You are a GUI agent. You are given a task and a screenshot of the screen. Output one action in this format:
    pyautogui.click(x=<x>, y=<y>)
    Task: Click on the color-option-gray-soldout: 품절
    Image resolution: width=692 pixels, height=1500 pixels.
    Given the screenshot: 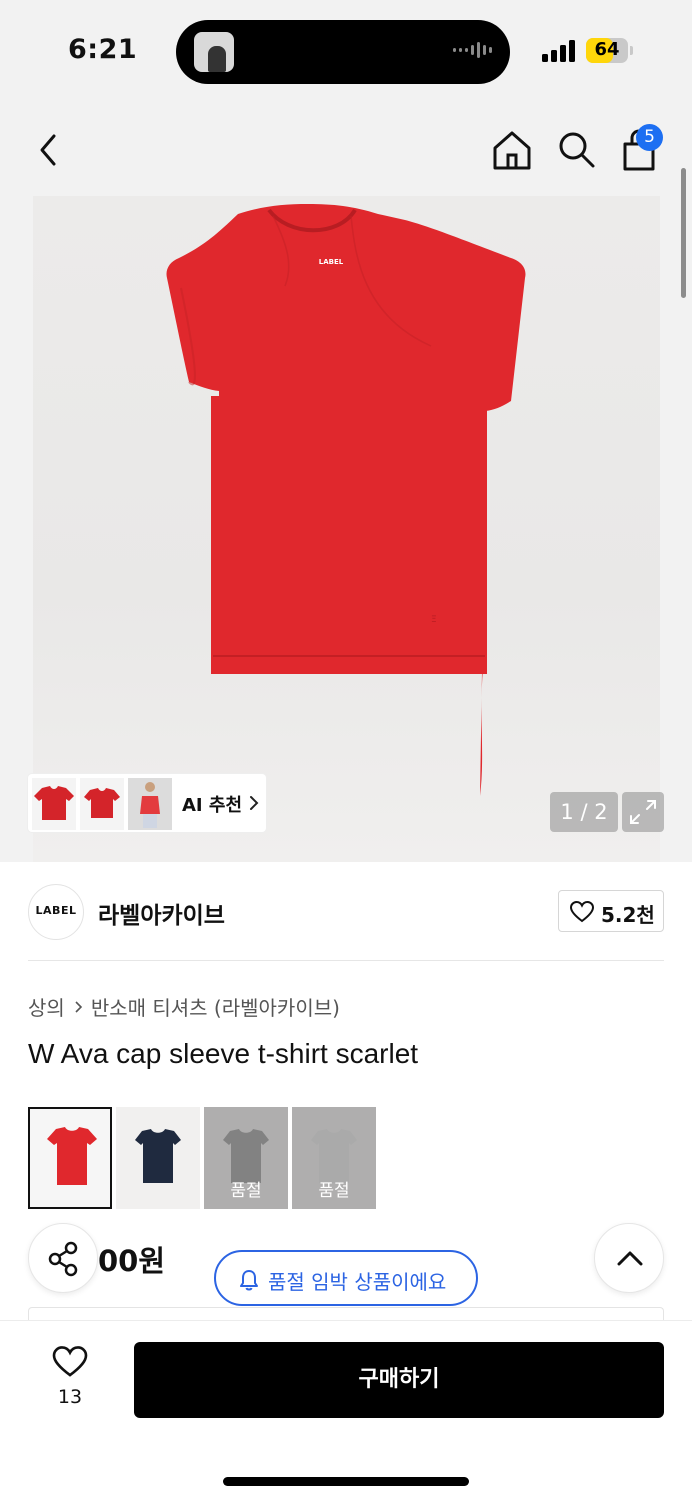 What is the action you would take?
    pyautogui.click(x=246, y=1158)
    